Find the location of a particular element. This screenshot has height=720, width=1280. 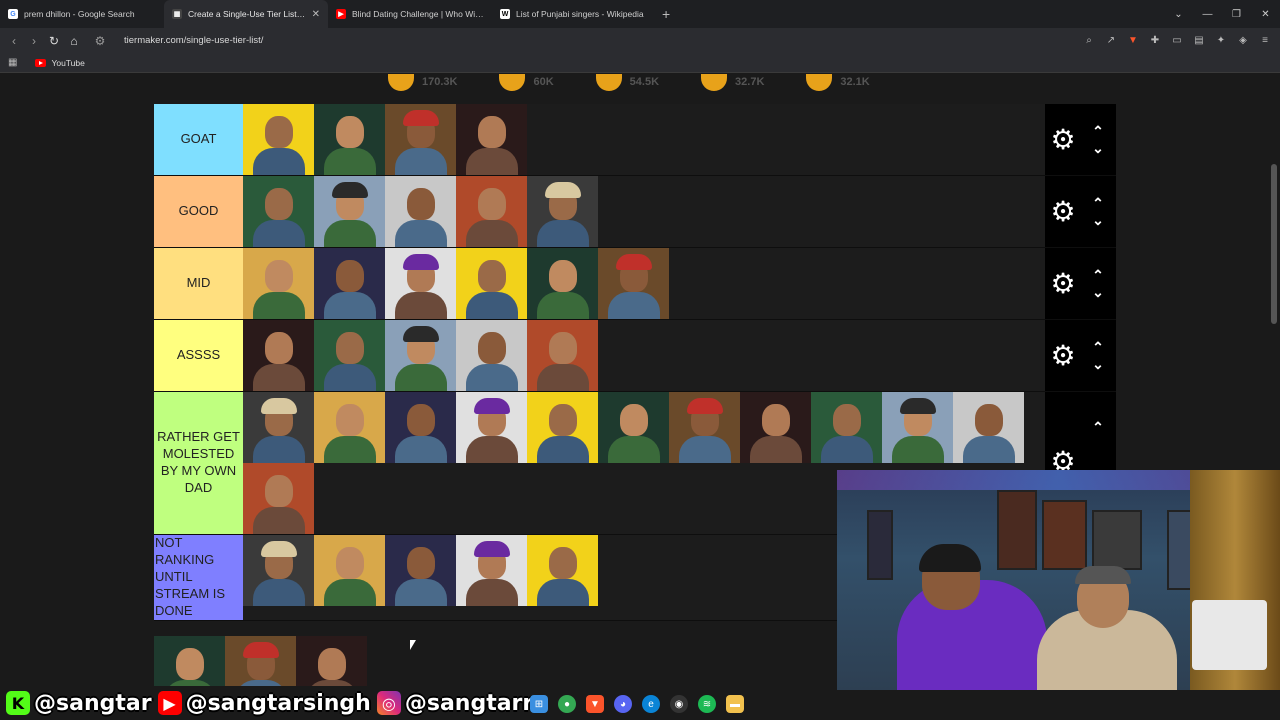

reaction-stat: 170.3K is located at coordinates (422, 82).